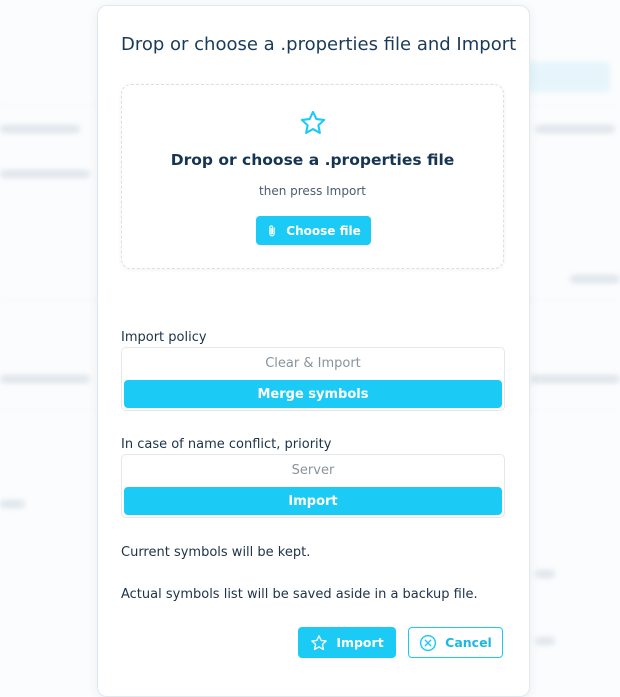 The height and width of the screenshot is (697, 620). I want to click on cancel-button: Cancel, so click(455, 642).